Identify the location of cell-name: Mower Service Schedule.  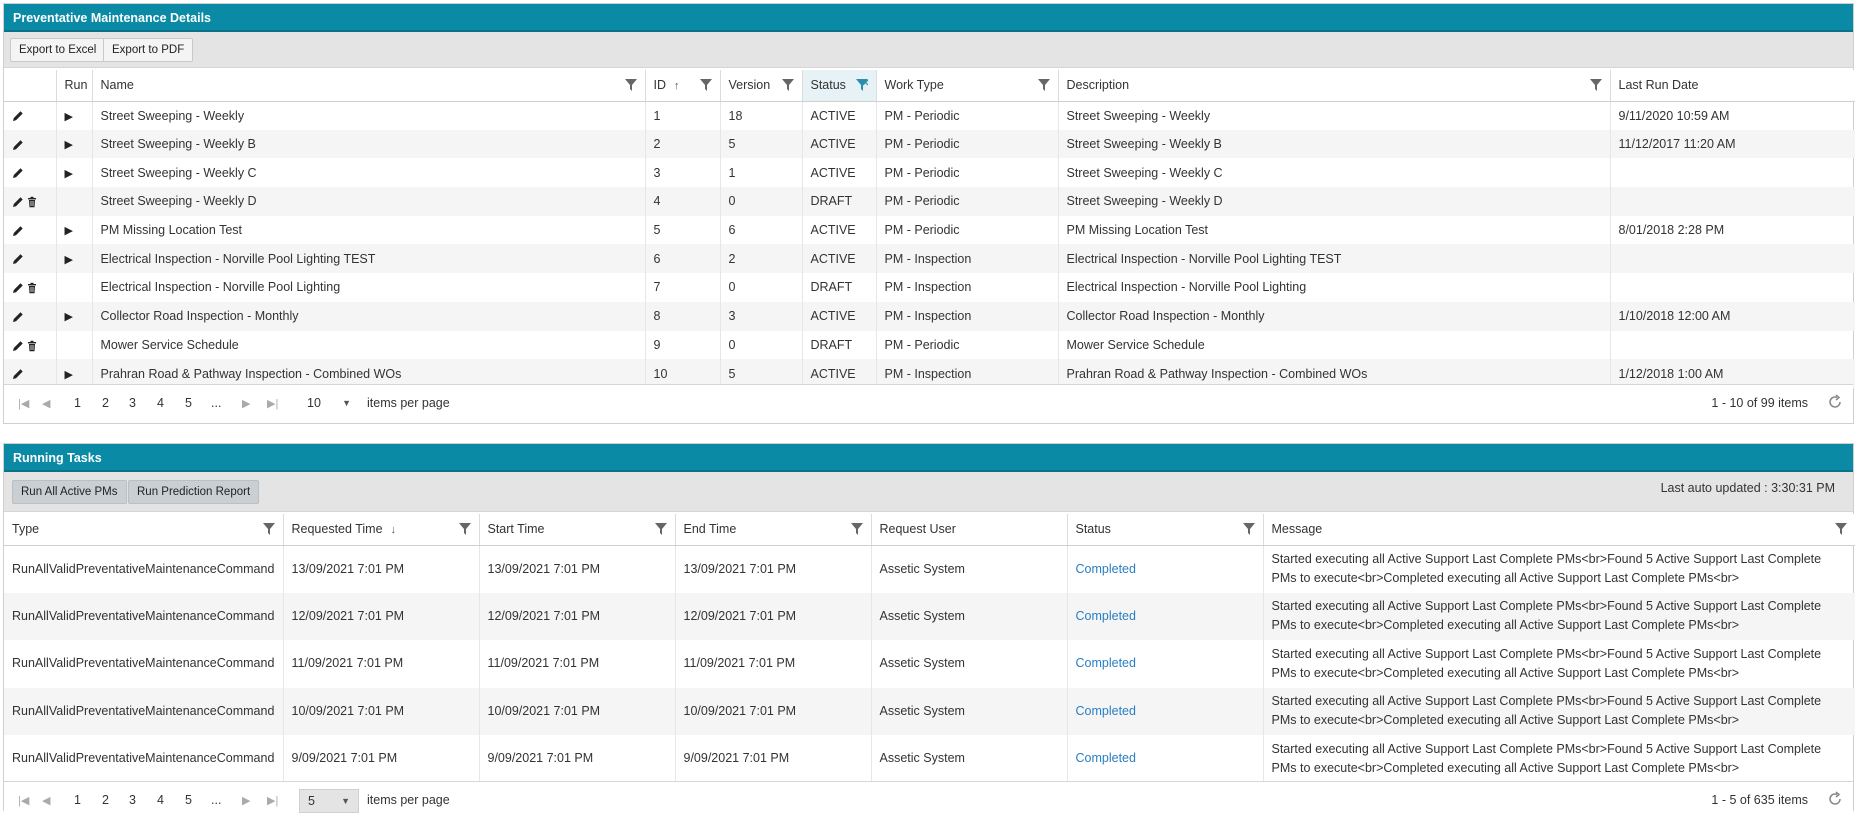
(368, 345).